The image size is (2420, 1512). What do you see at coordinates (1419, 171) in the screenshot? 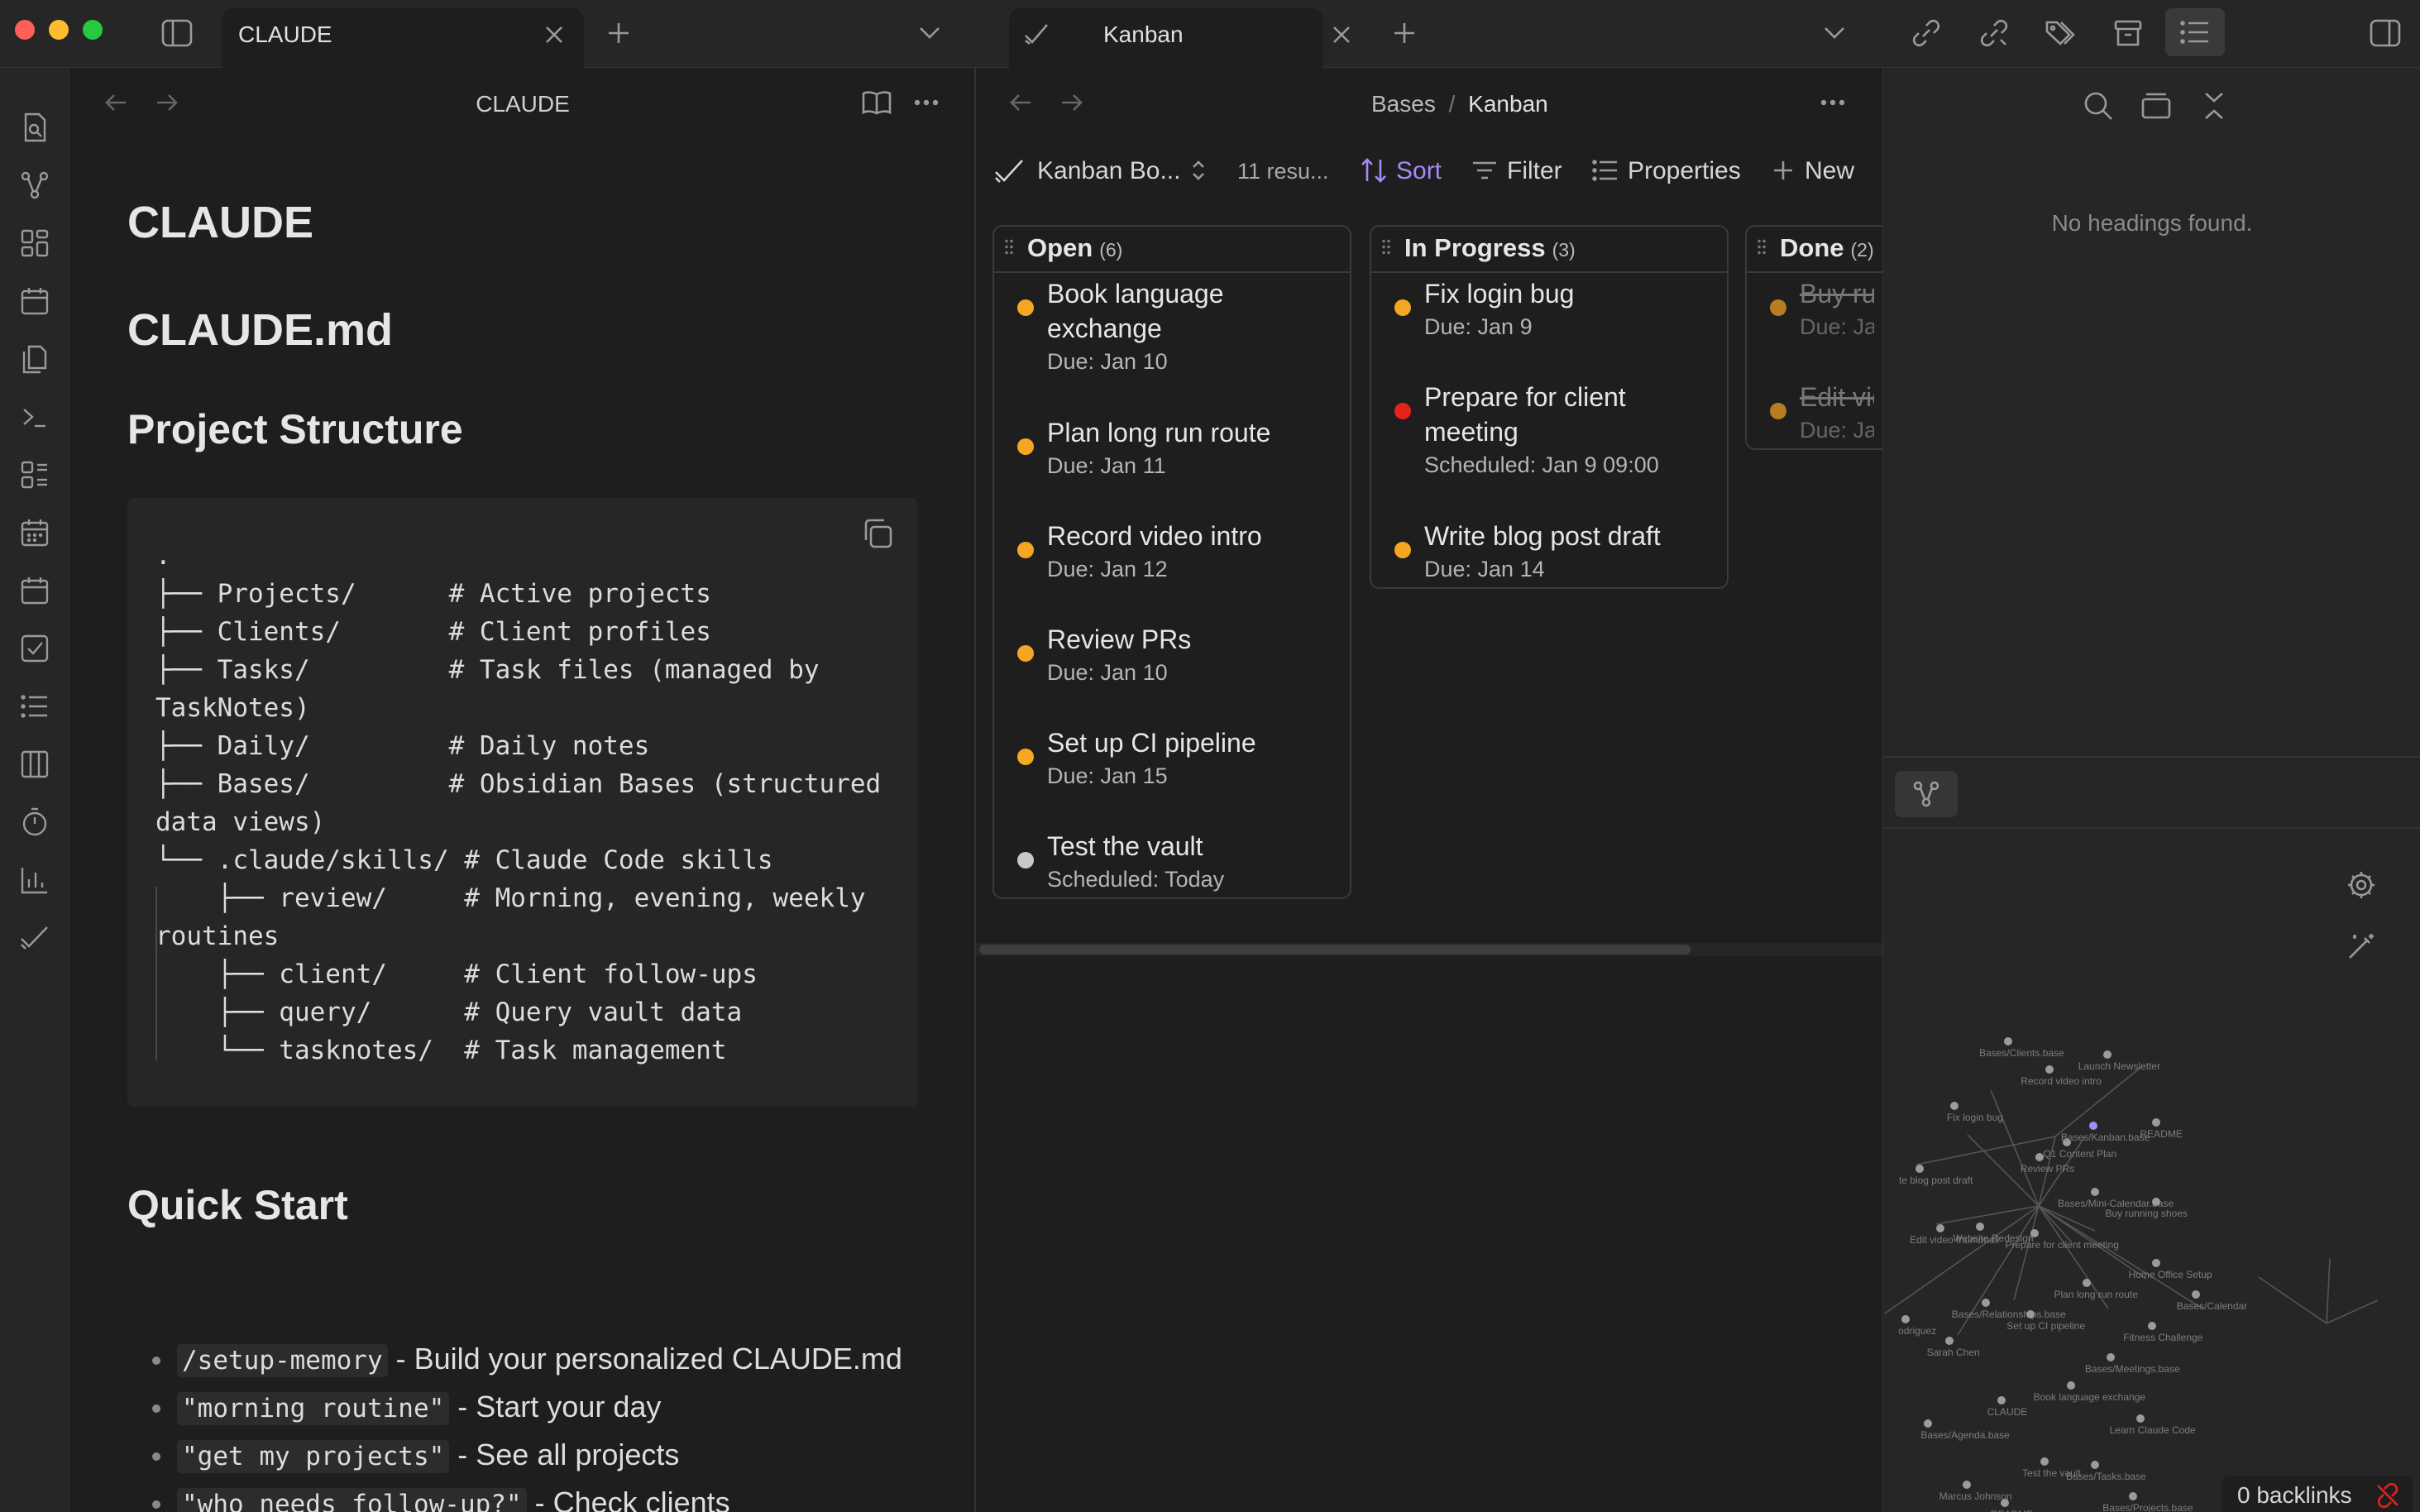
I see `sort-button: Sort` at bounding box center [1419, 171].